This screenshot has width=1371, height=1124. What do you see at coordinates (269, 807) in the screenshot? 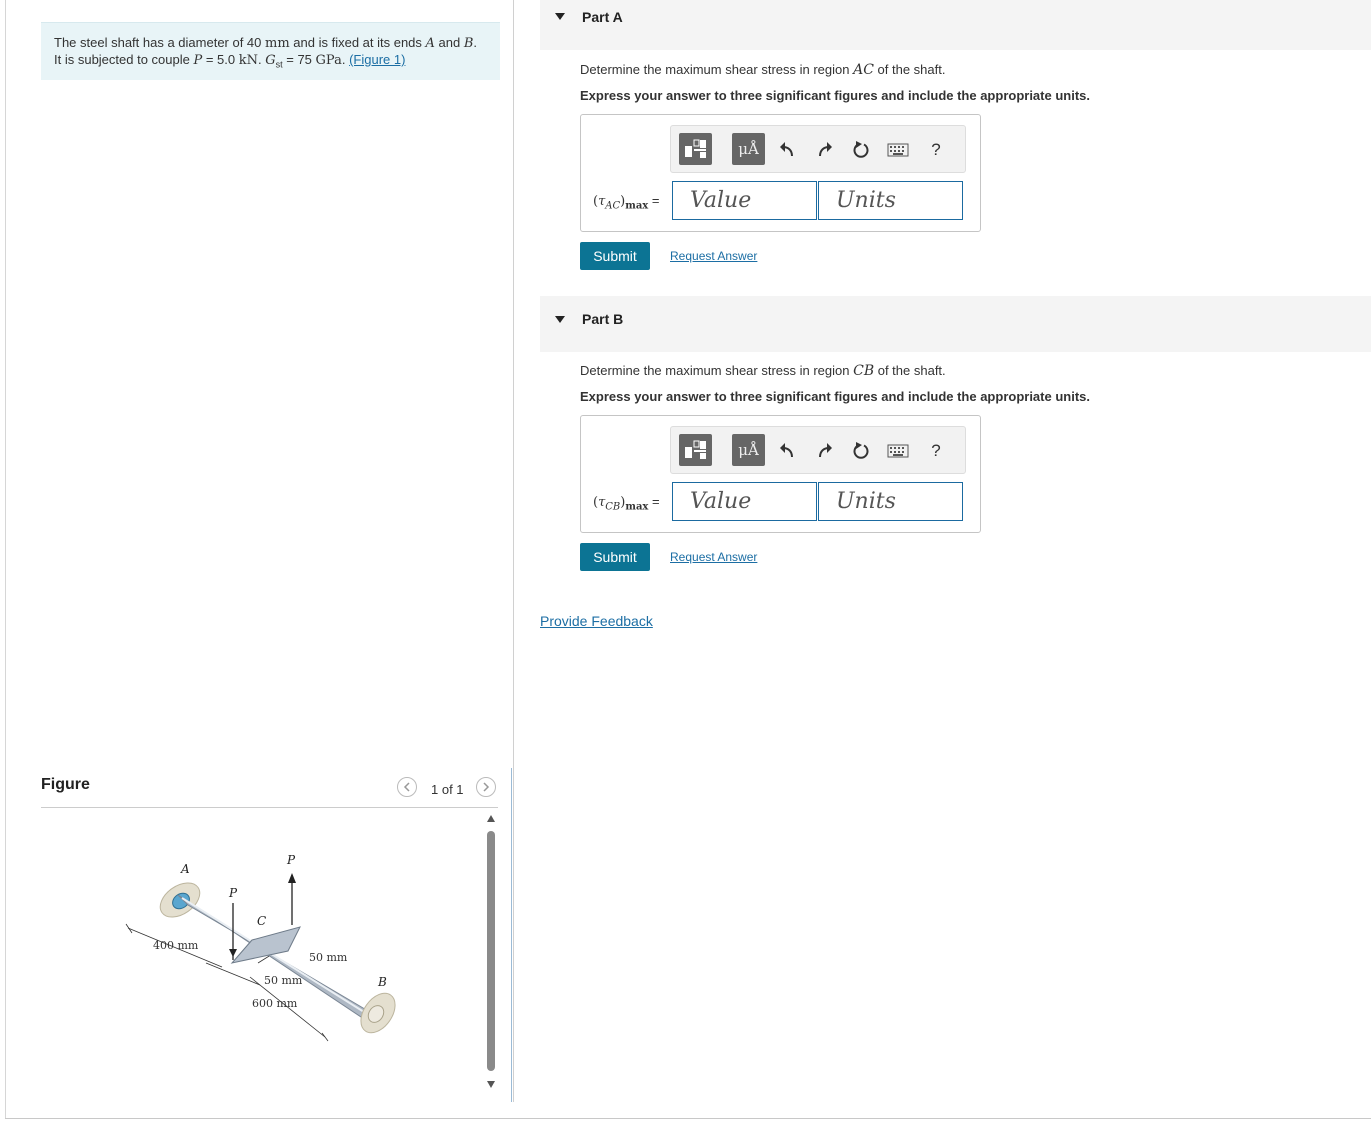
I see `figure-divider` at bounding box center [269, 807].